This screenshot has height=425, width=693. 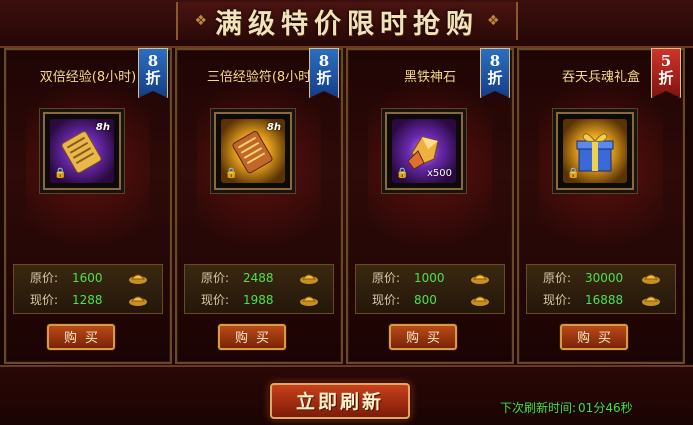 What do you see at coordinates (604, 278) in the screenshot?
I see `original-price-value: 30000` at bounding box center [604, 278].